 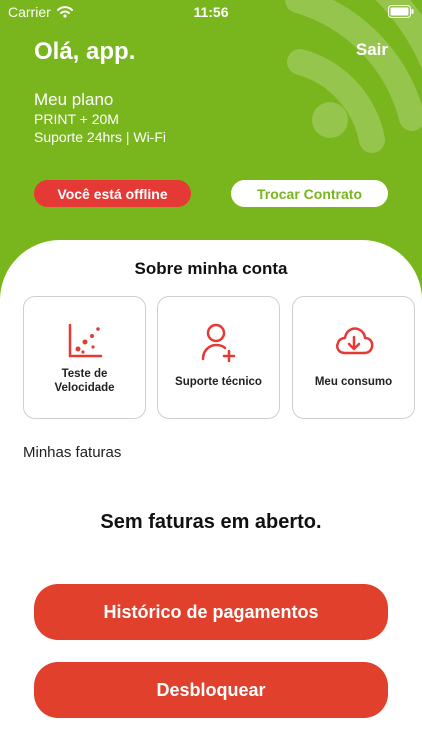 What do you see at coordinates (218, 382) in the screenshot?
I see `tech-support-label: Suporte técnico` at bounding box center [218, 382].